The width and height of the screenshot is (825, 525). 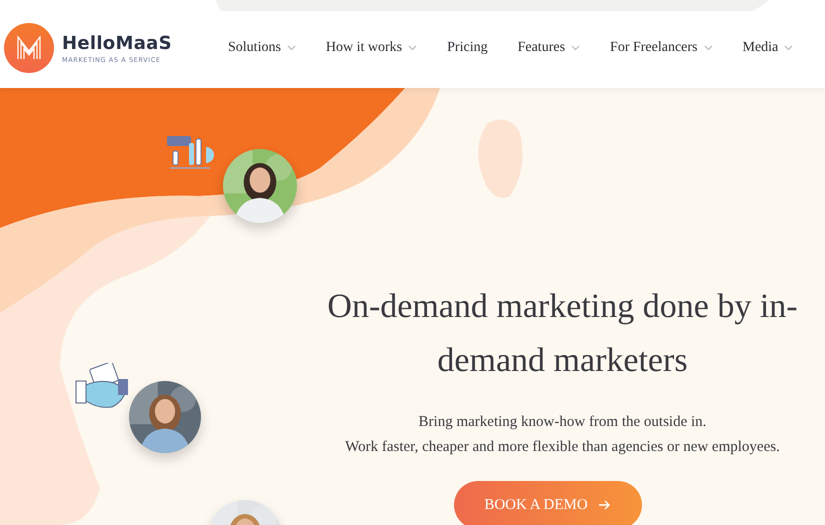 What do you see at coordinates (467, 48) in the screenshot?
I see `nav-link: Pricing` at bounding box center [467, 48].